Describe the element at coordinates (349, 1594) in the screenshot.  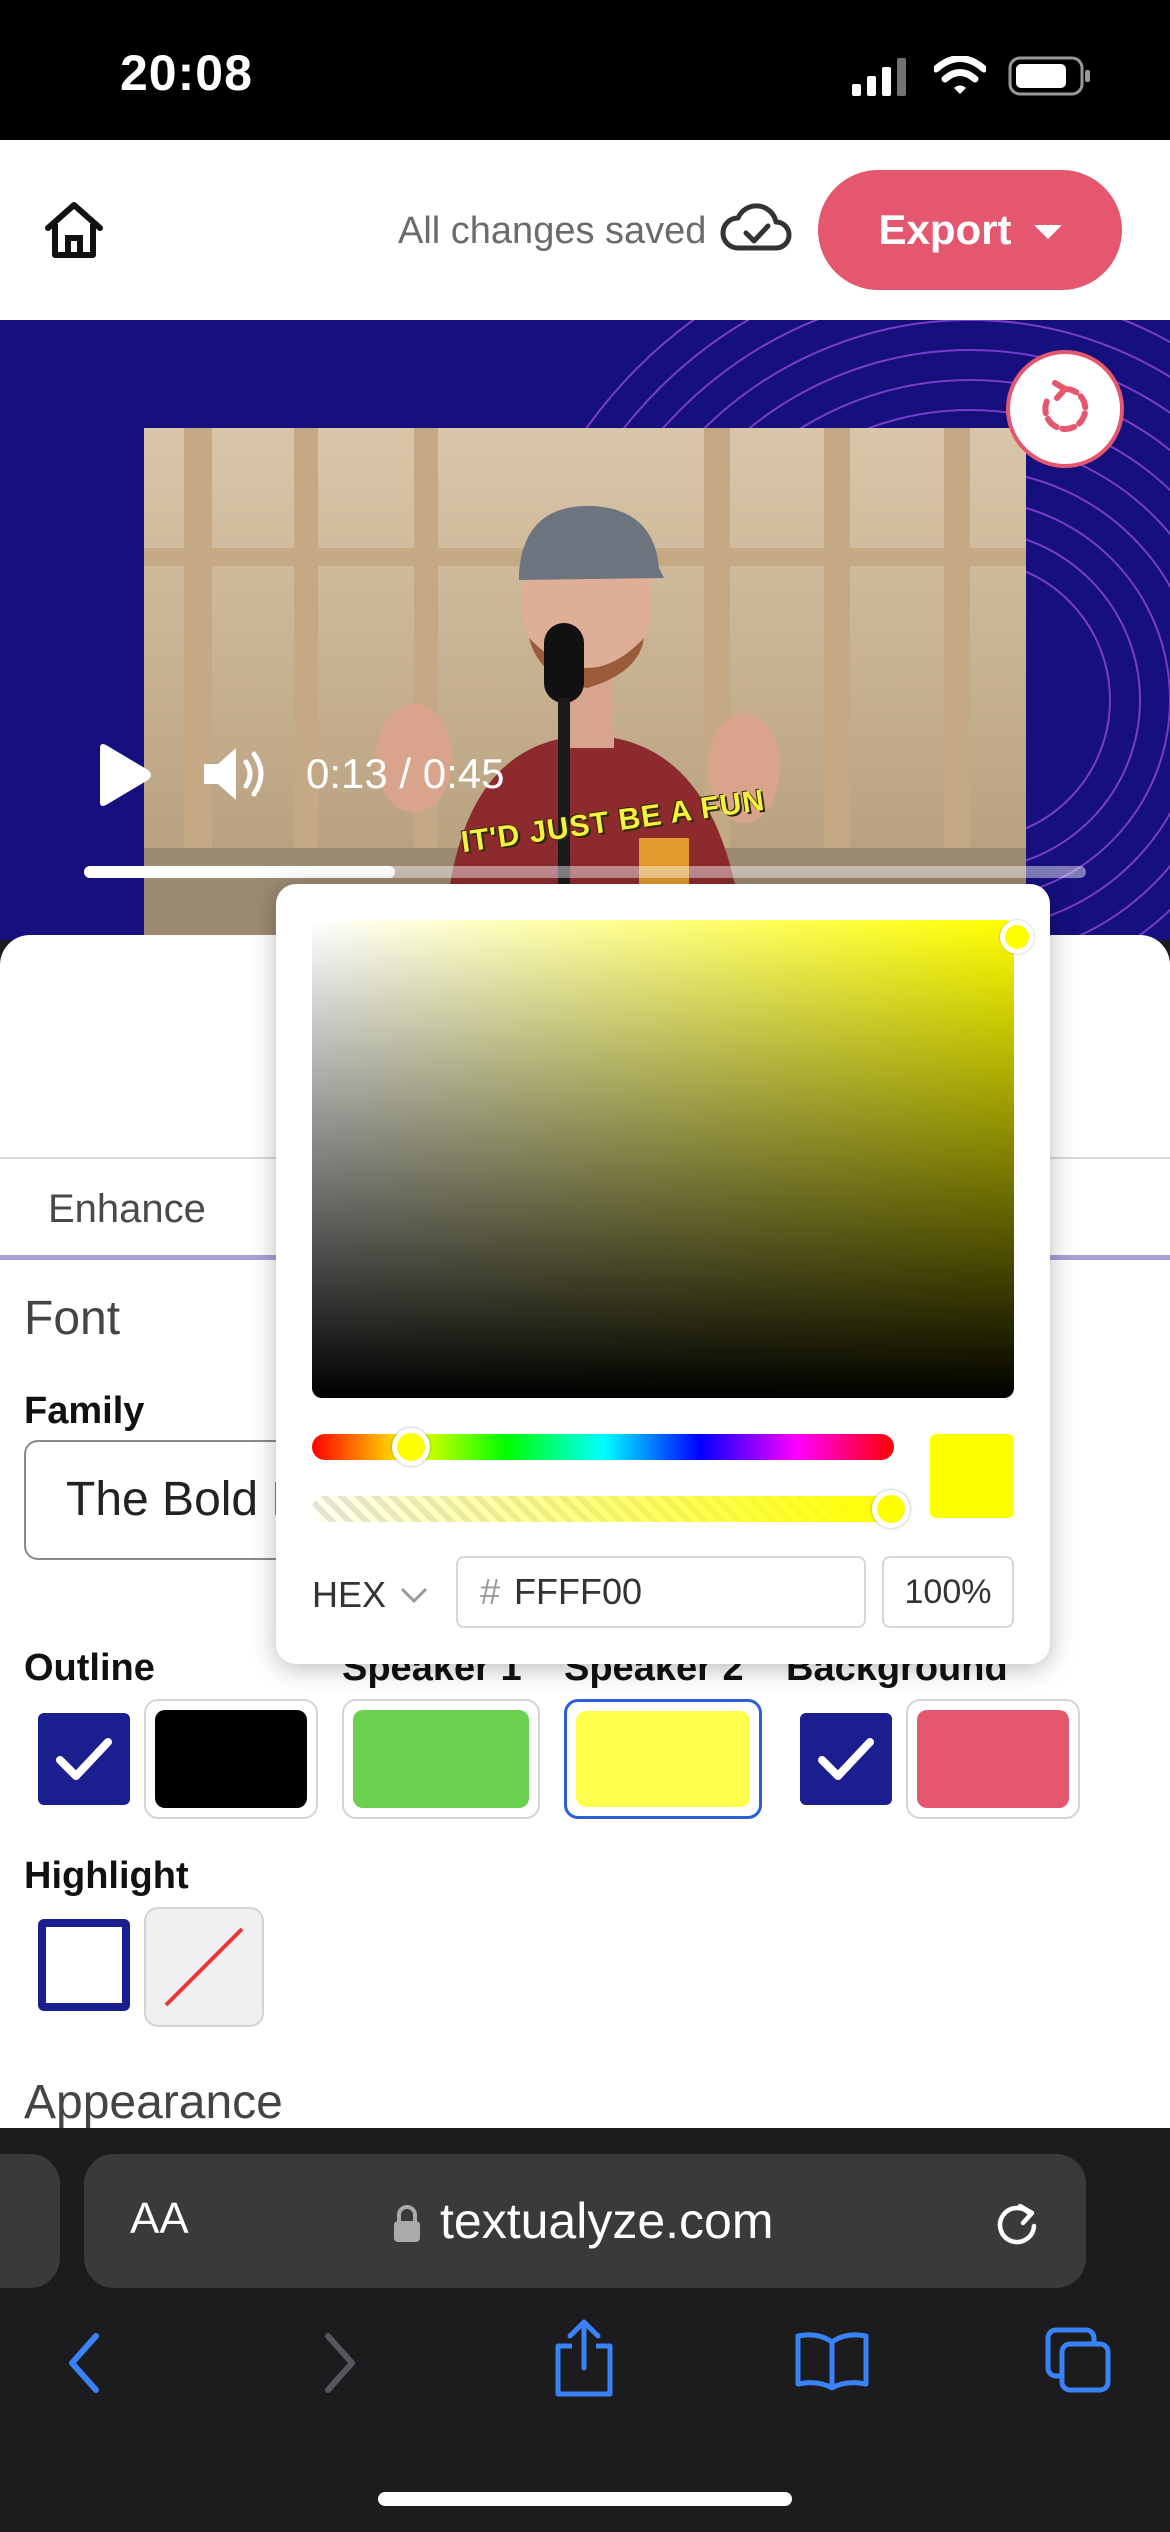
I see `color-mode-label: HEX` at that location.